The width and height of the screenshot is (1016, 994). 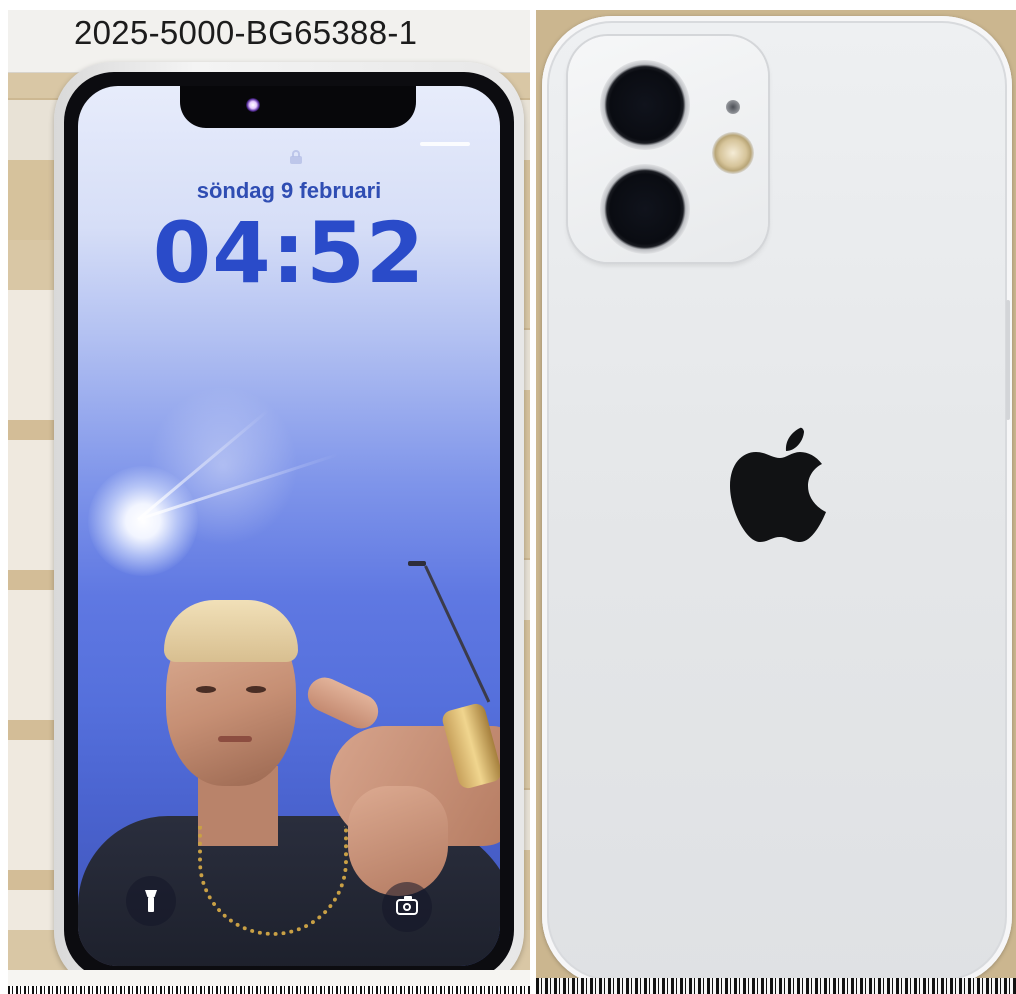 What do you see at coordinates (733, 107) in the screenshot?
I see `rear-microphone` at bounding box center [733, 107].